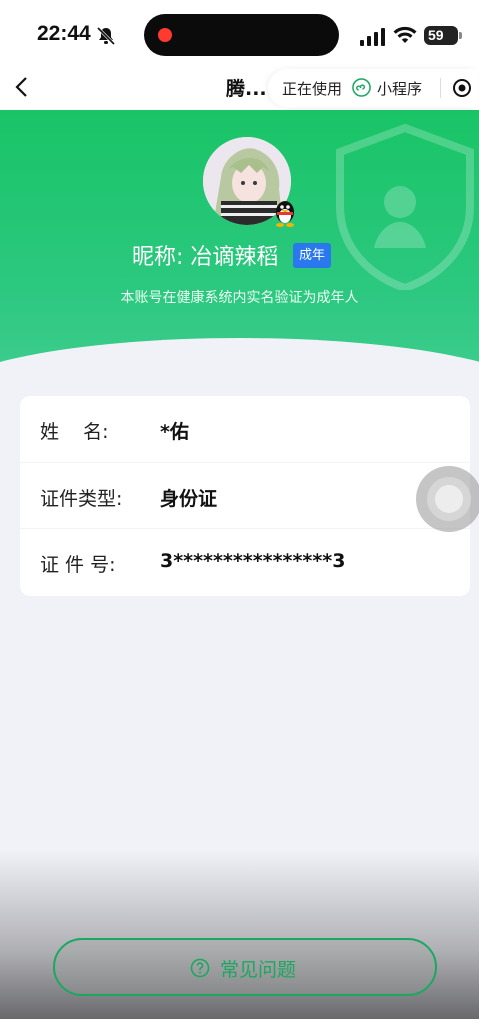 The width and height of the screenshot is (479, 1019). Describe the element at coordinates (78, 565) in the screenshot. I see `info-label: 证 件 号:` at that location.